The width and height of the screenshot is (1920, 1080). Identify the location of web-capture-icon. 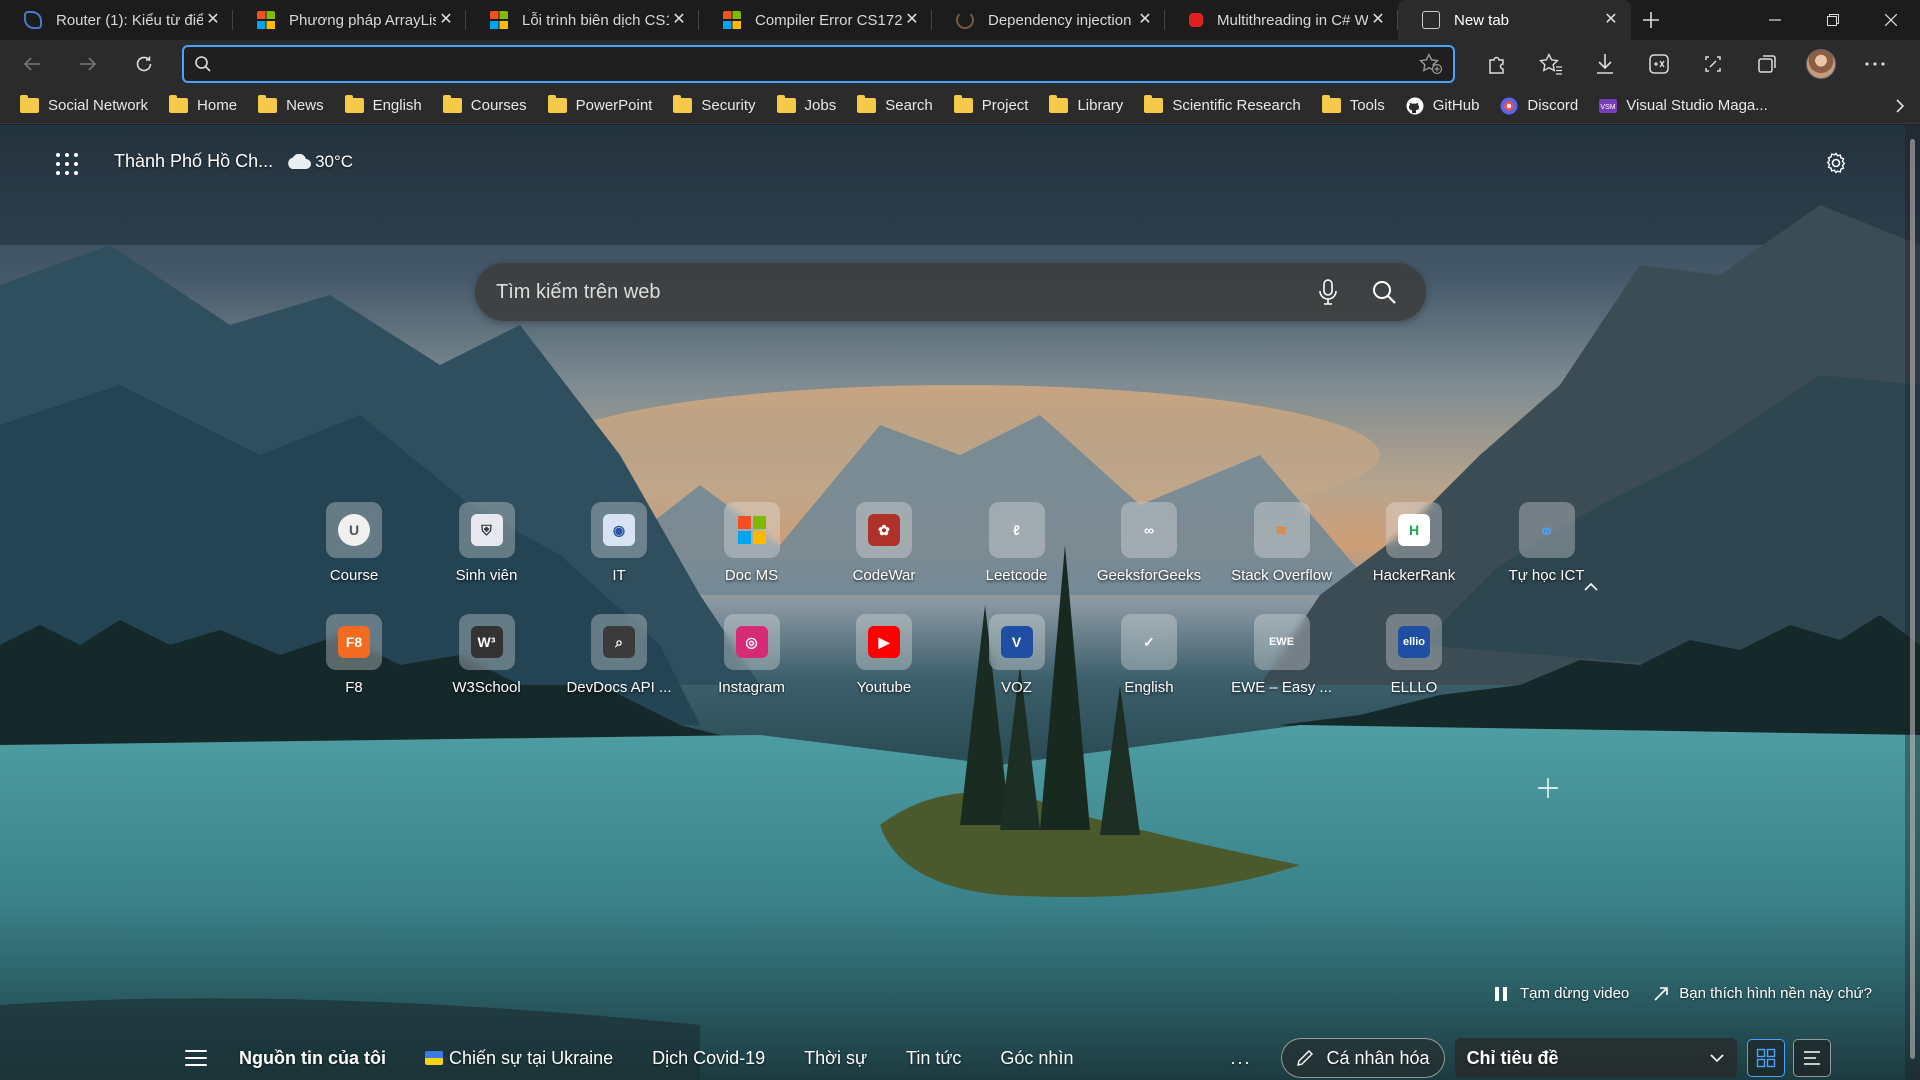
(1713, 64).